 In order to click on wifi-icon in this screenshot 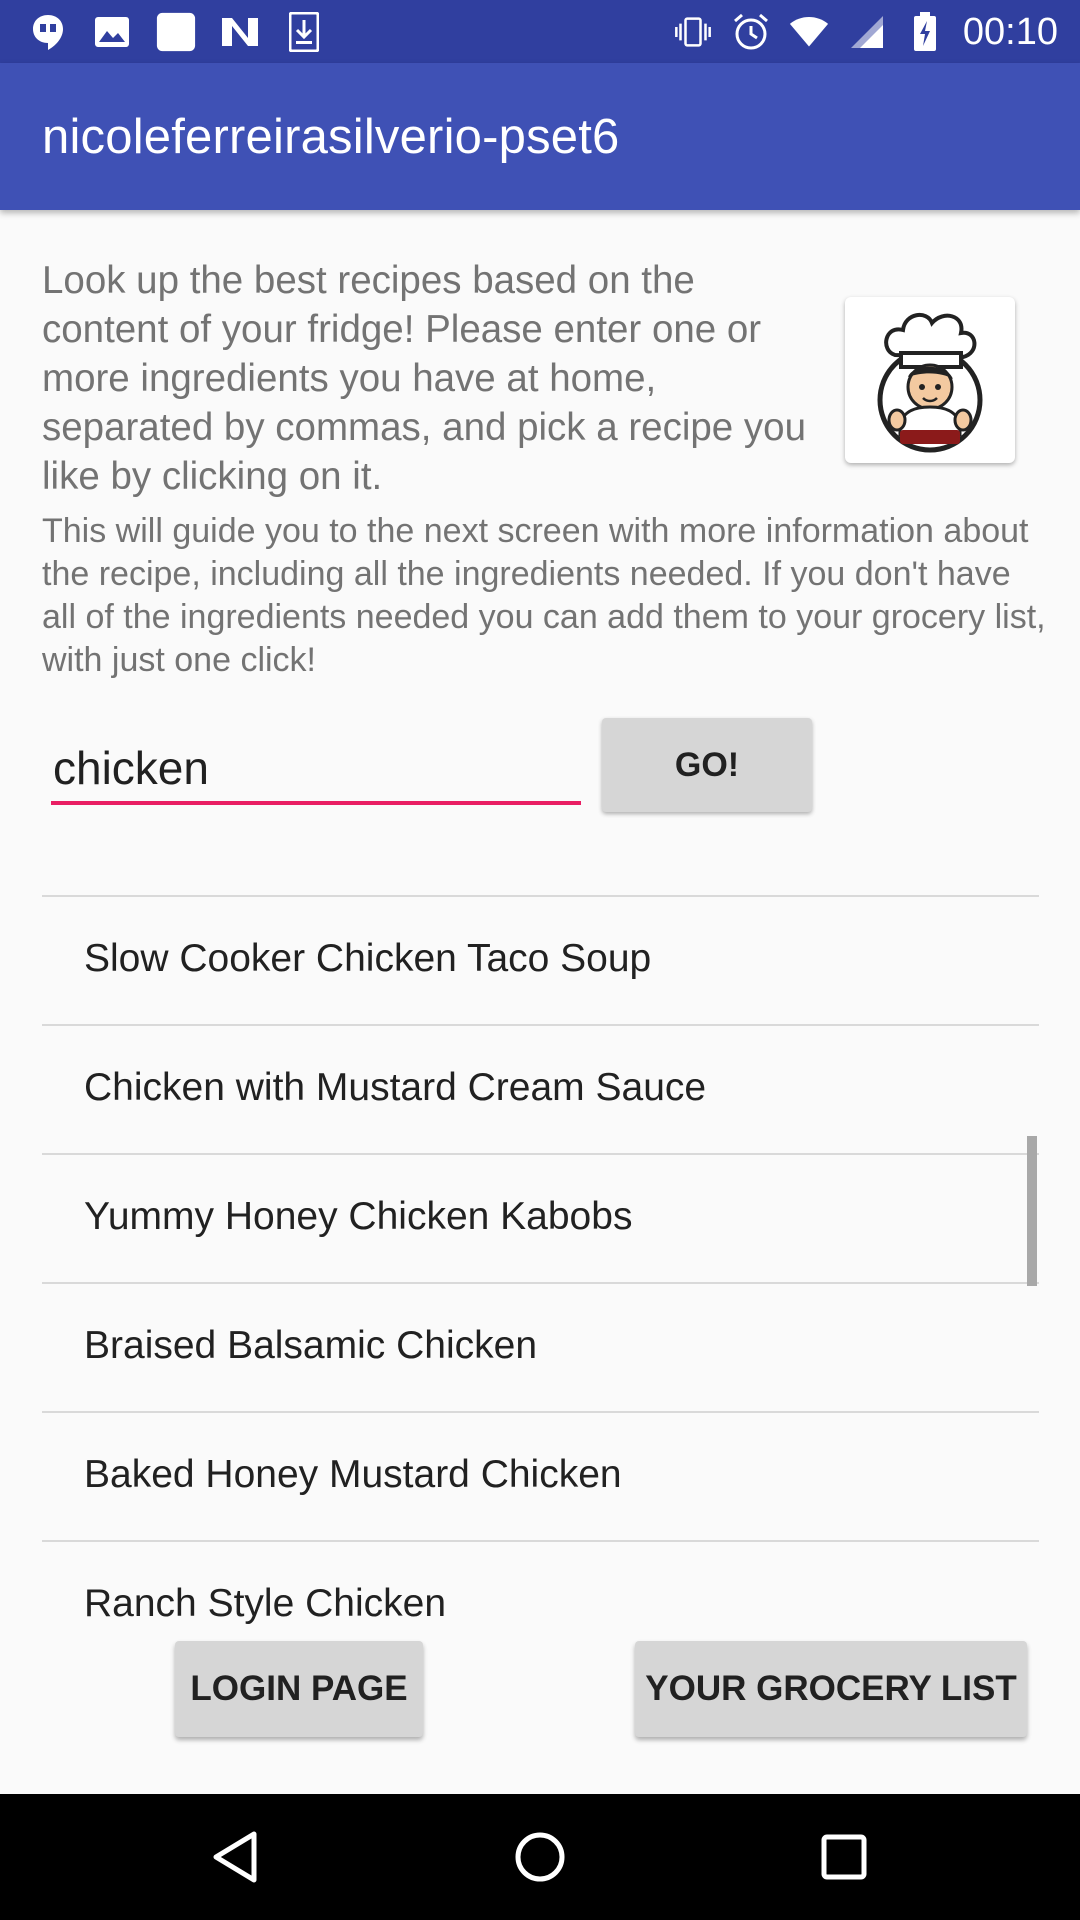, I will do `click(809, 32)`.